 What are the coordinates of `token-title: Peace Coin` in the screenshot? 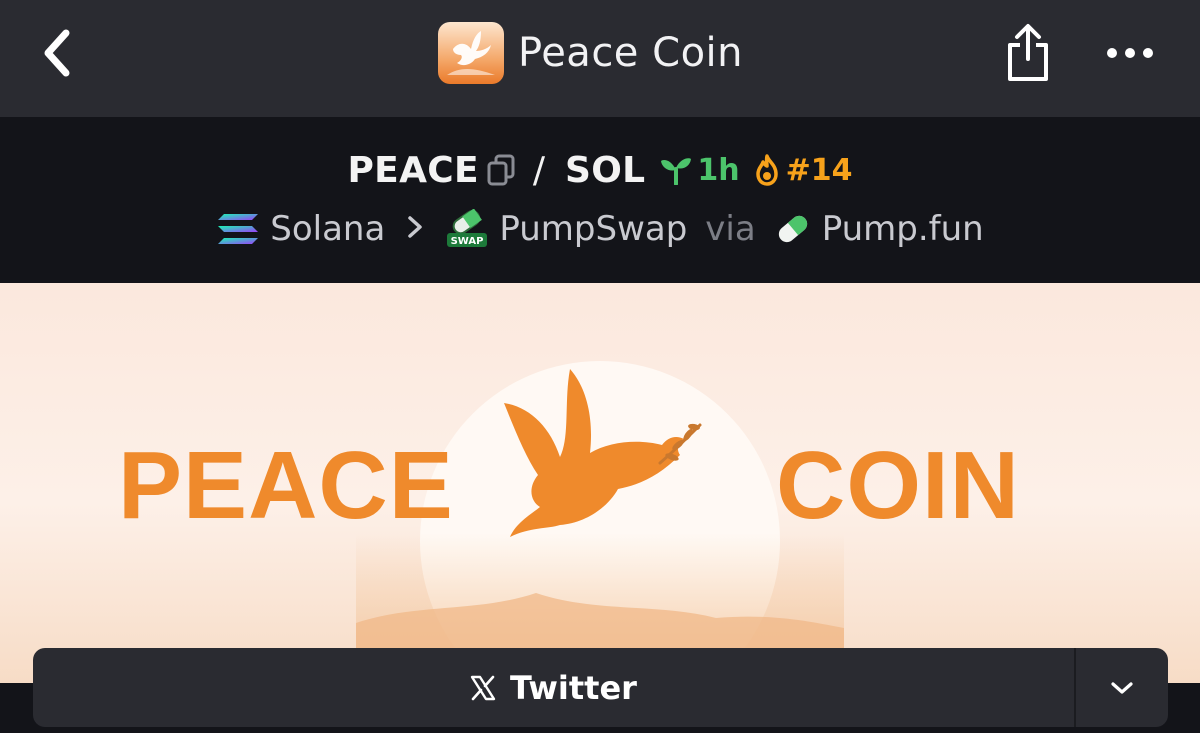 It's located at (590, 53).